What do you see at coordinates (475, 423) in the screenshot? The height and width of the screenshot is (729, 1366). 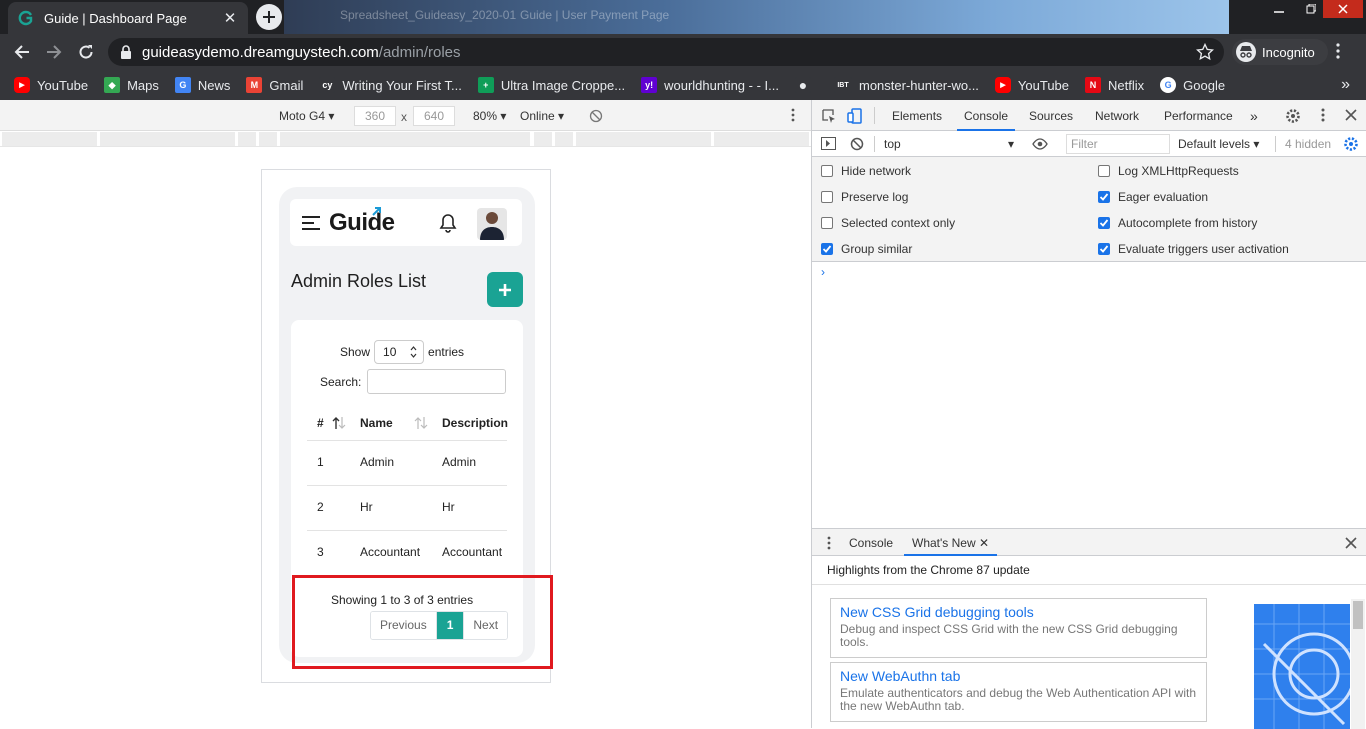 I see `column-header-description: Description` at bounding box center [475, 423].